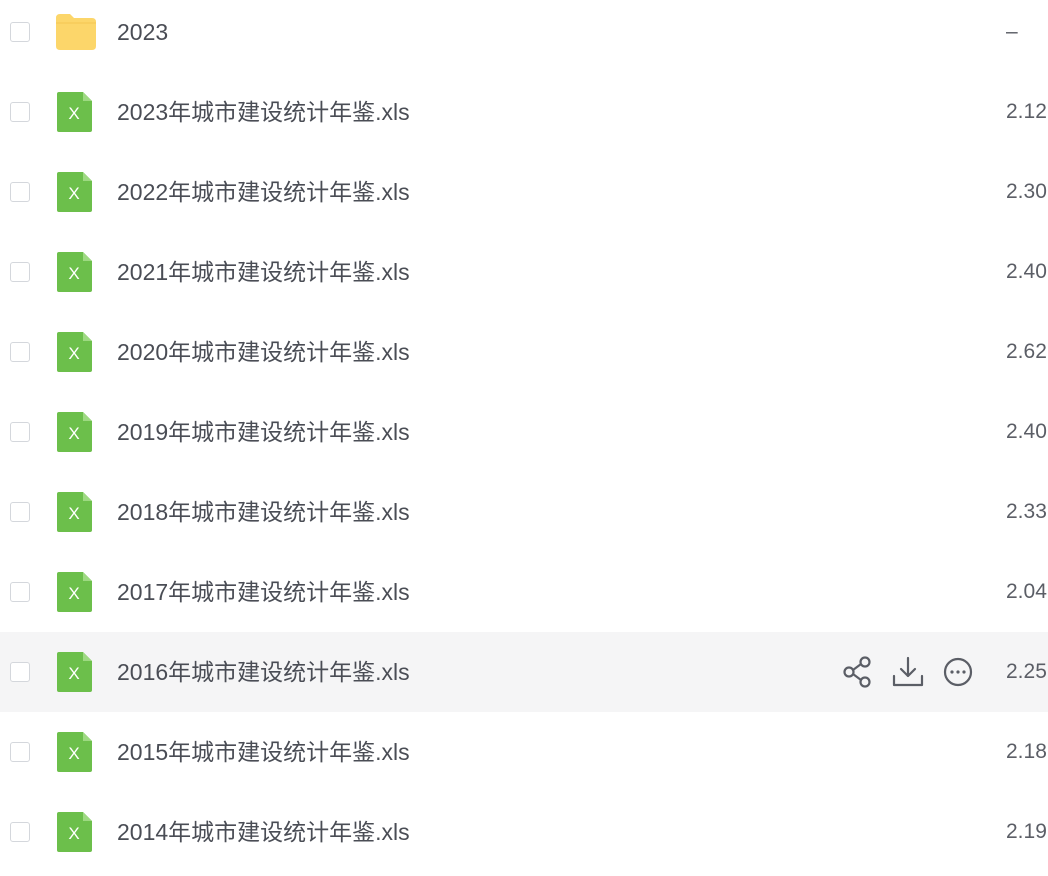 This screenshot has height=876, width=1048. Describe the element at coordinates (142, 36) in the screenshot. I see `file-name: 2023` at that location.